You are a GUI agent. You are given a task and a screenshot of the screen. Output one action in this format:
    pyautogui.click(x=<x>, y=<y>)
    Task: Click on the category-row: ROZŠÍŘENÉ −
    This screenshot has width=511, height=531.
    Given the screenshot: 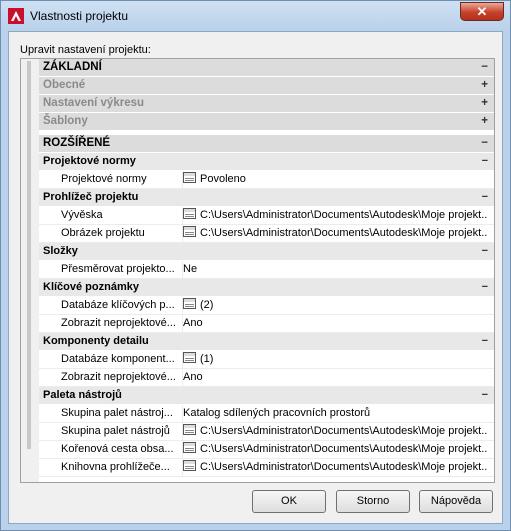 What is the action you would take?
    pyautogui.click(x=266, y=144)
    